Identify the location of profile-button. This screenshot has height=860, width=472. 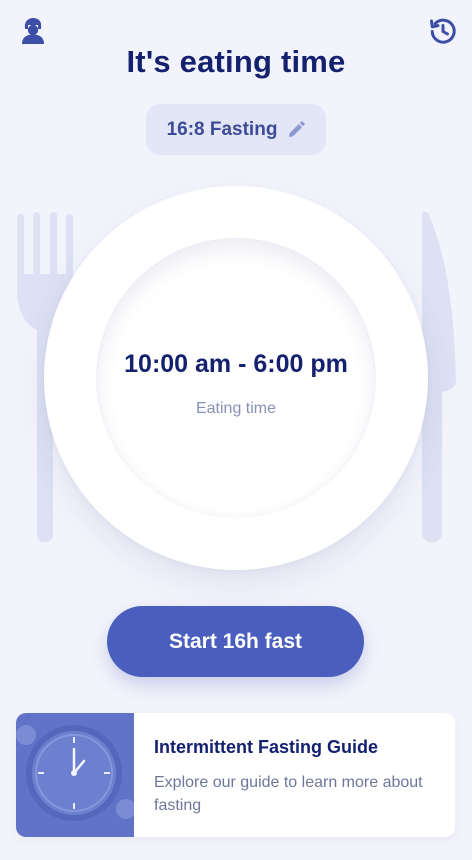
(33, 30).